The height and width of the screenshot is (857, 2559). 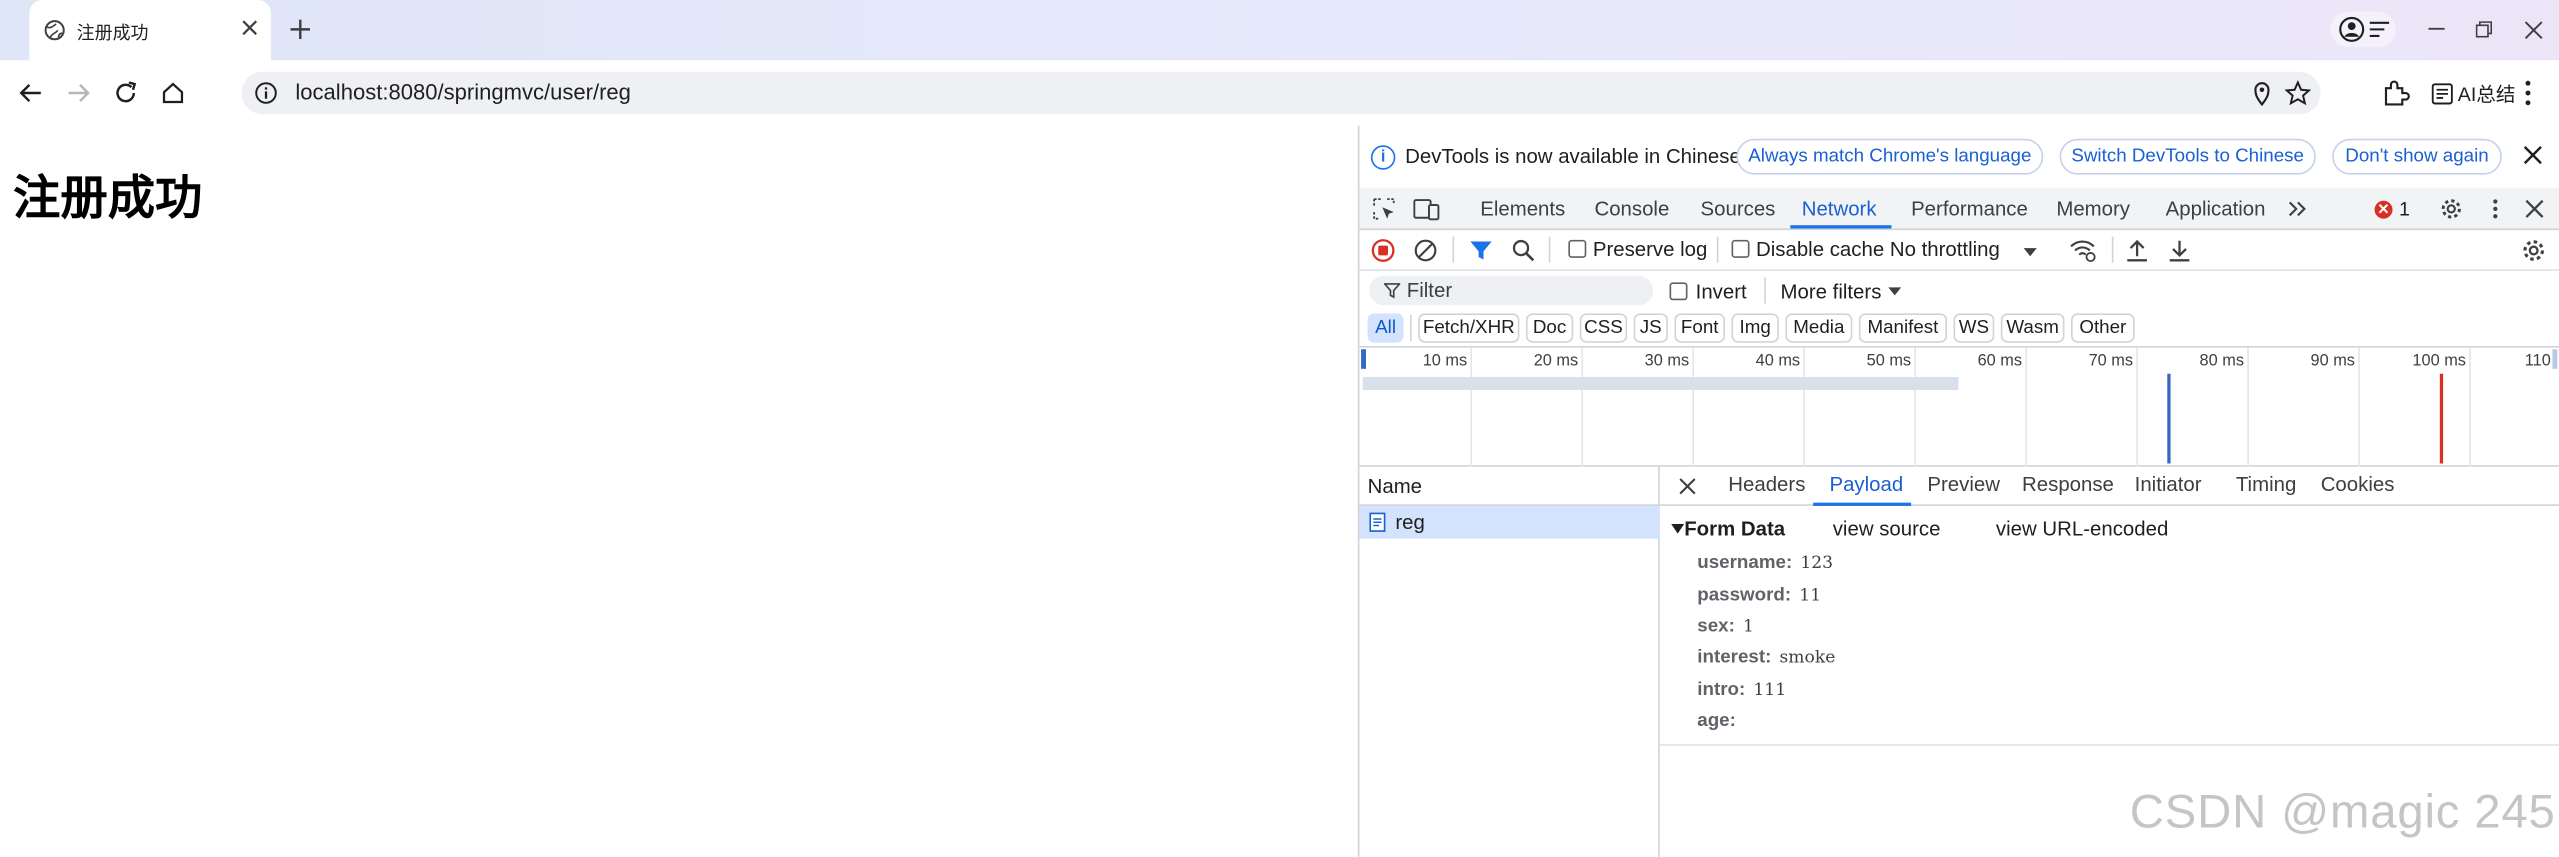 What do you see at coordinates (2383, 208) in the screenshot?
I see `error-icon: ✕` at bounding box center [2383, 208].